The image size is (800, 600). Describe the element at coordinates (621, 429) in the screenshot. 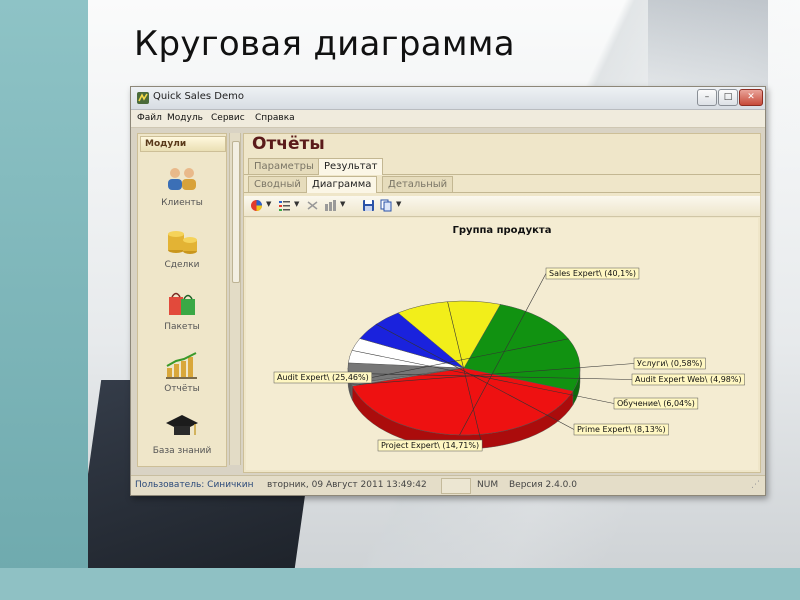

I see `pie-slice-label: Prime Expert\ (8,13%)` at that location.